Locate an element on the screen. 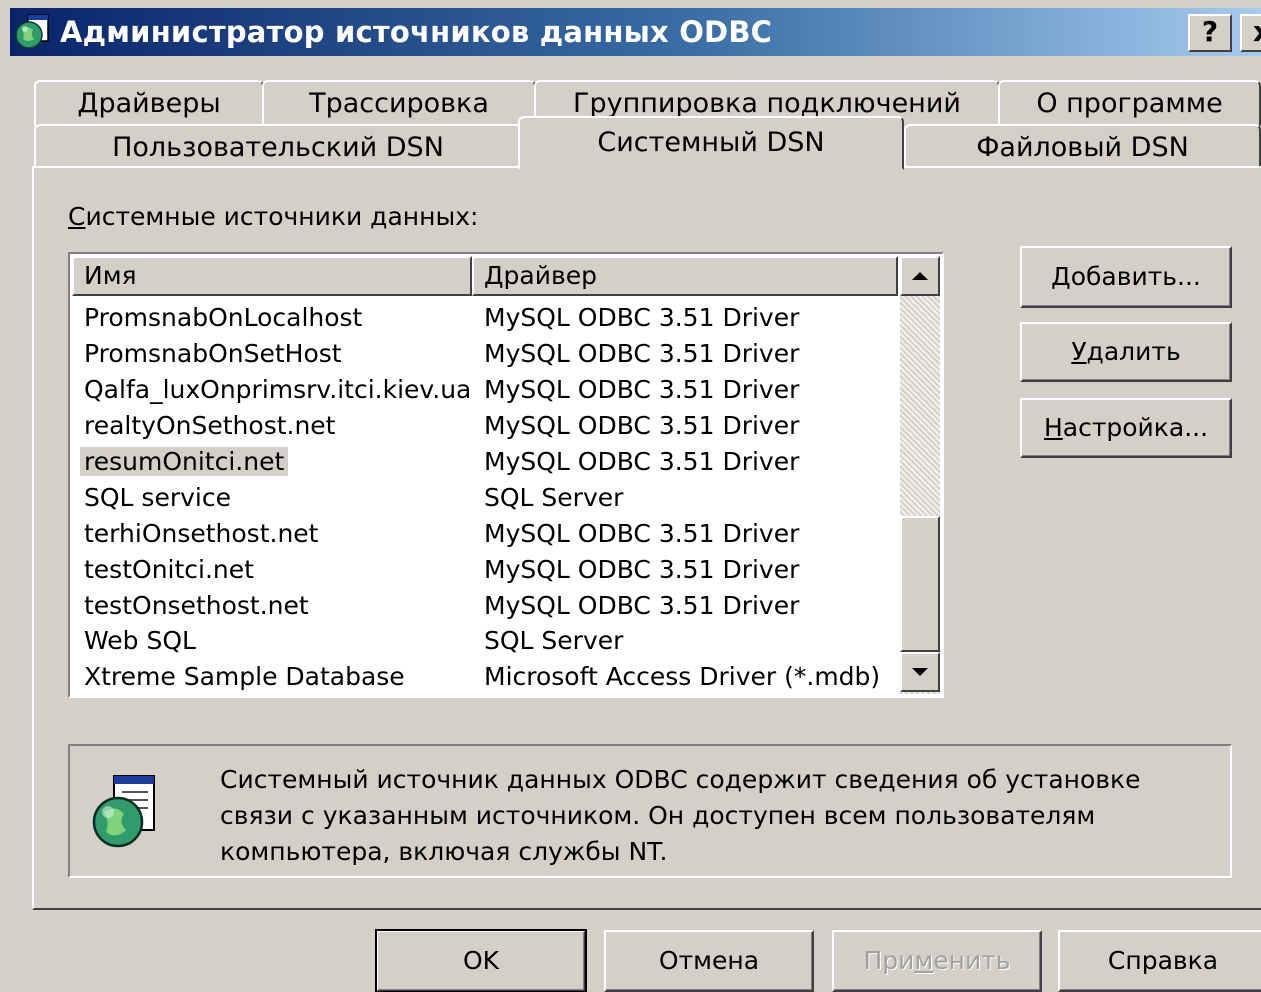 The width and height of the screenshot is (1261, 992). vertical-scrollbar is located at coordinates (920, 475).